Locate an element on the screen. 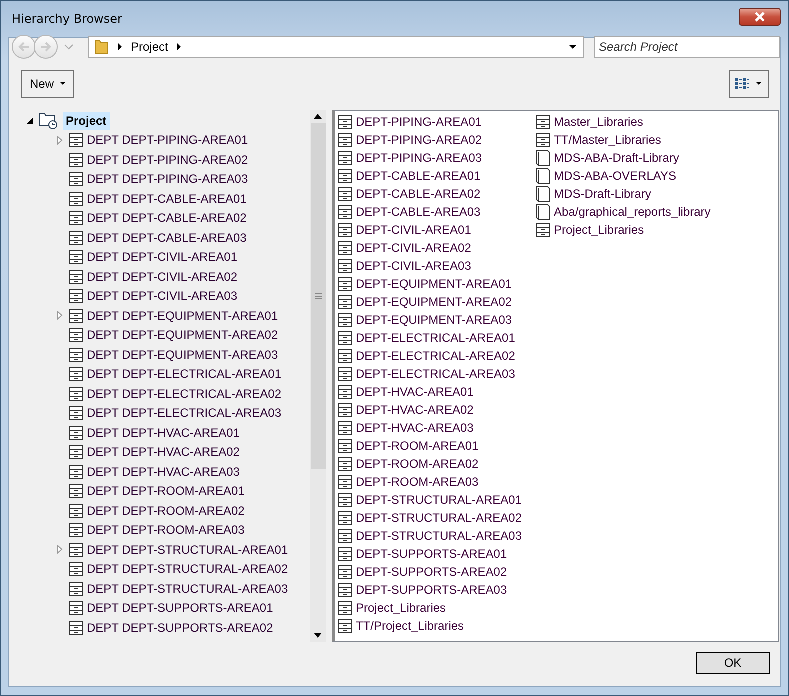 Image resolution: width=789 pixels, height=696 pixels. tree-item: DEPT DEPT-PIPING-AREA03 is located at coordinates (167, 179).